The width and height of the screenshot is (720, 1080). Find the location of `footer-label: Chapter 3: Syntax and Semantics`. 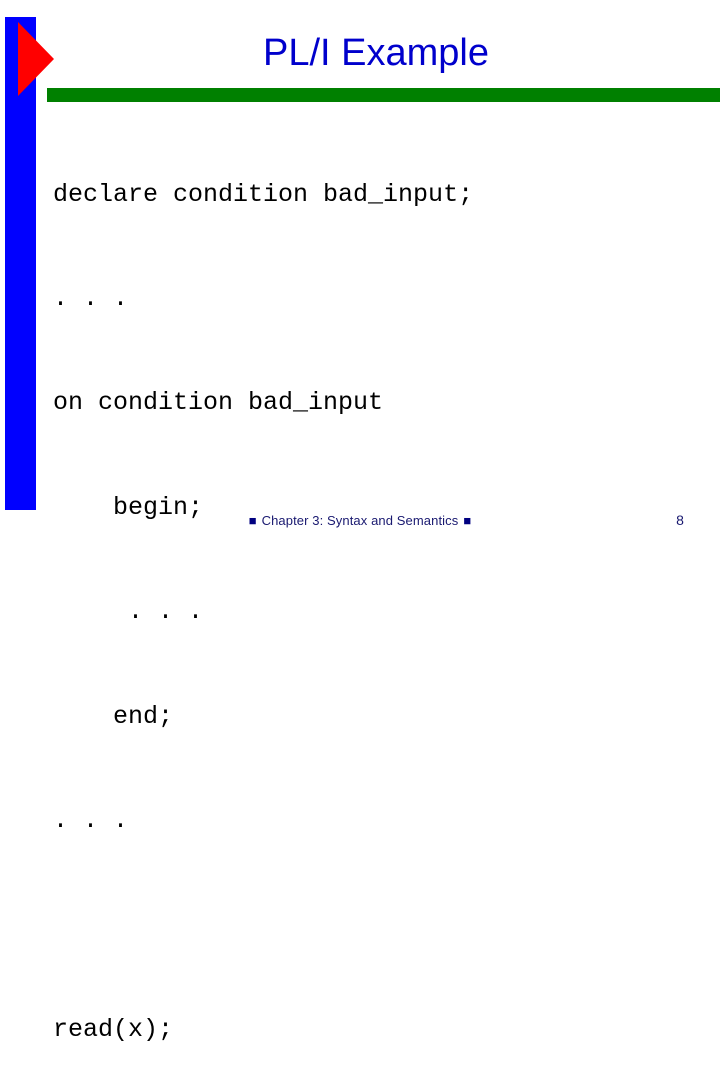

footer-label: Chapter 3: Syntax and Semantics is located at coordinates (360, 520).